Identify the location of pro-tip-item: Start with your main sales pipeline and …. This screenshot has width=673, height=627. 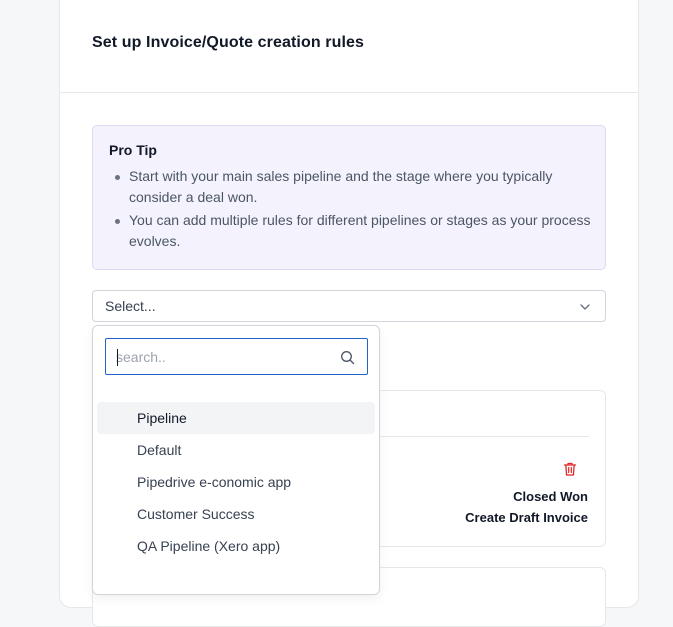
(354, 187).